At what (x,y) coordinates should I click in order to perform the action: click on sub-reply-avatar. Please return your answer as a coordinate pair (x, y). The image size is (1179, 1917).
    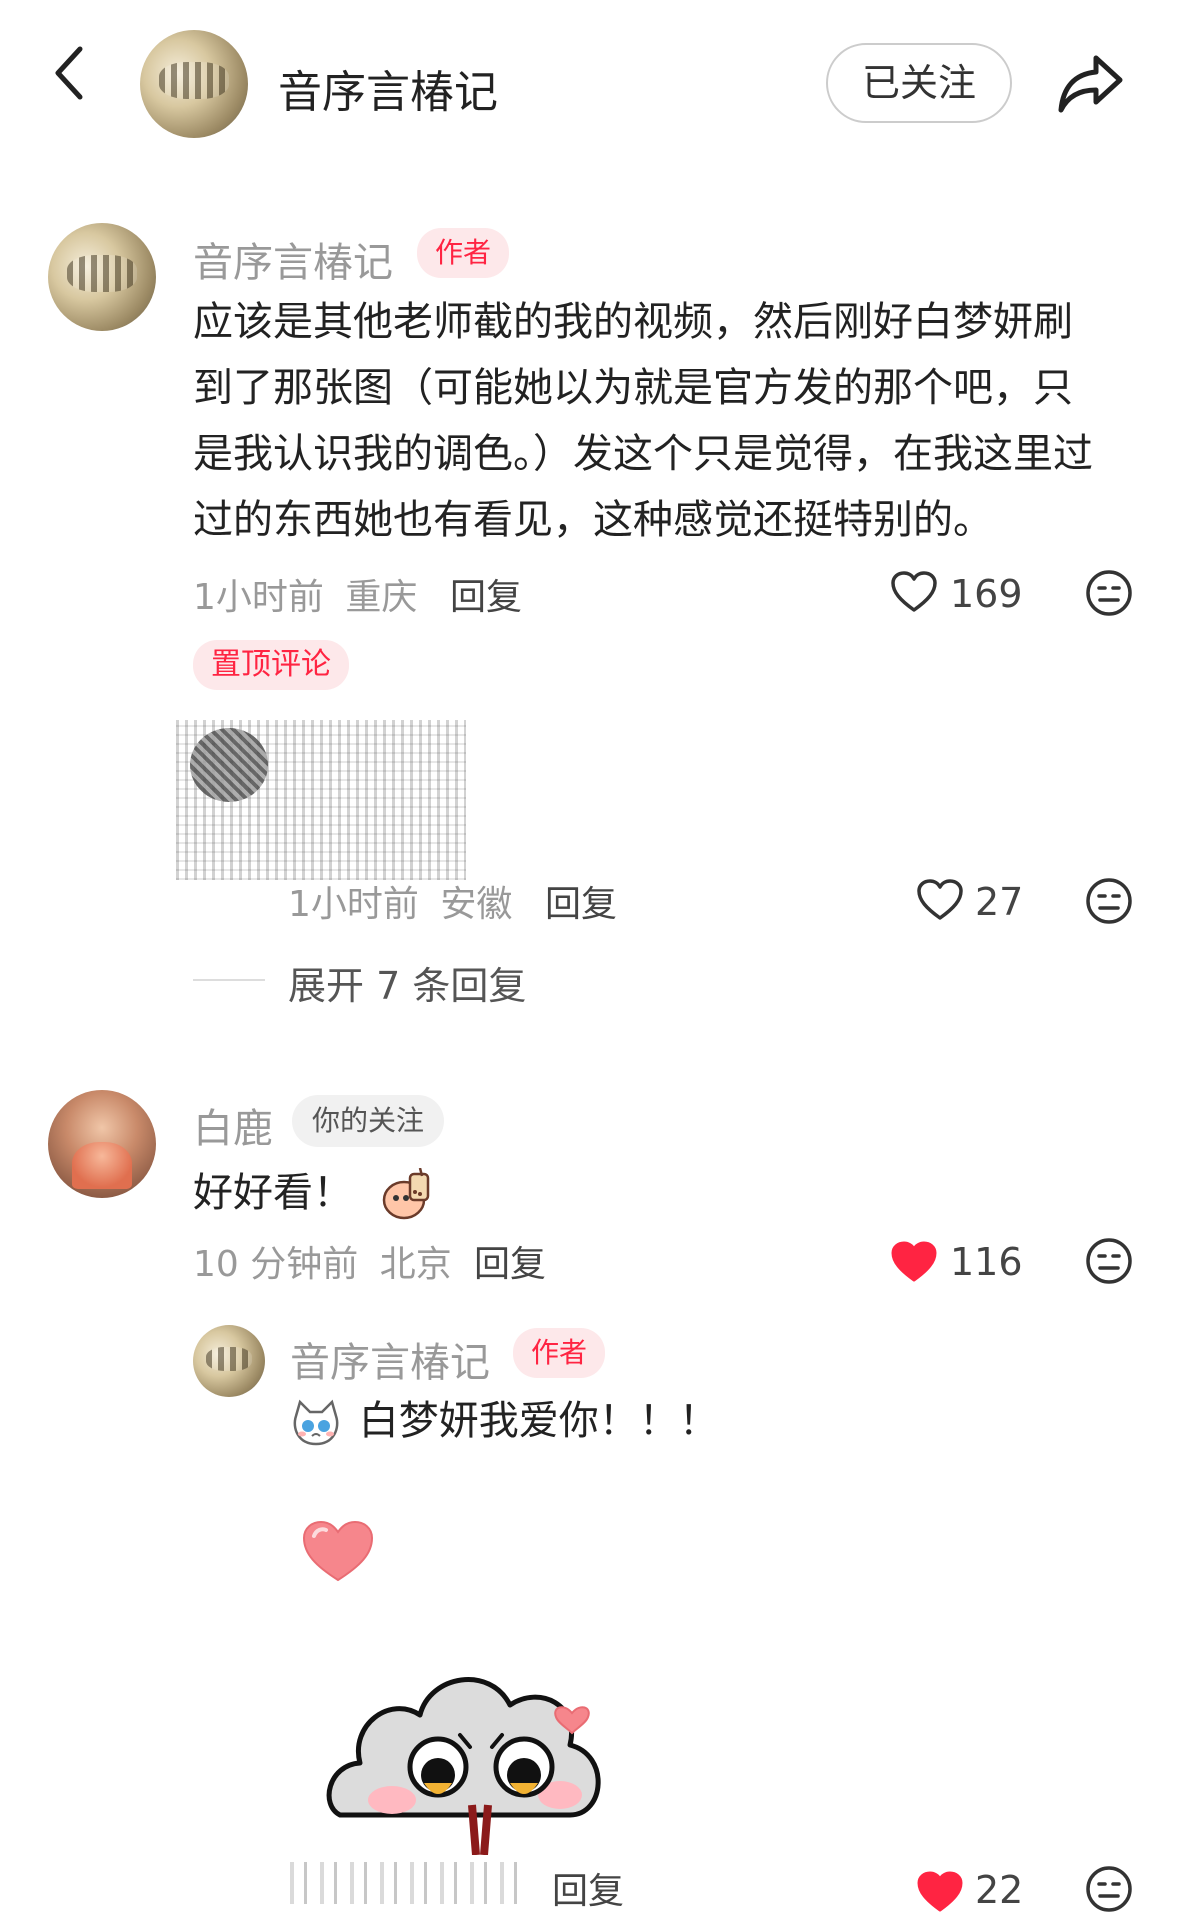
    Looking at the image, I should click on (229, 765).